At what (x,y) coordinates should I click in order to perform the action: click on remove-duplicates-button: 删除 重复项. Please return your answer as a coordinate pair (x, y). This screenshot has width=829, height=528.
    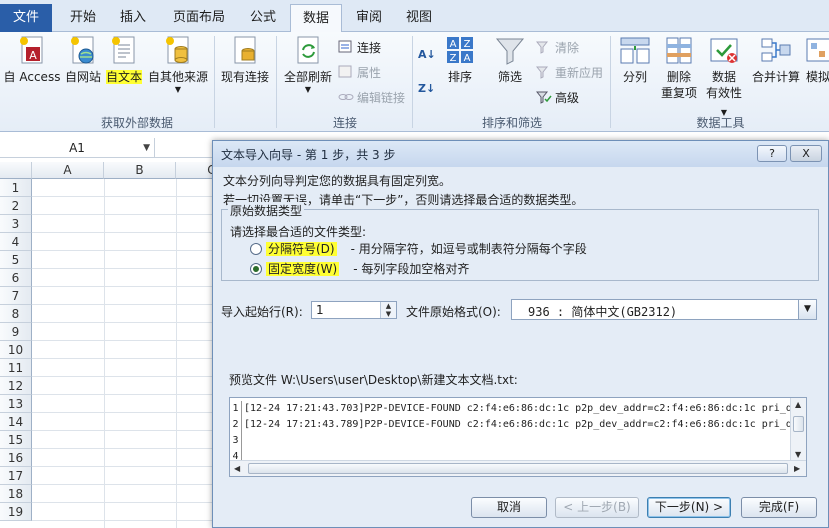
    Looking at the image, I should click on (679, 68).